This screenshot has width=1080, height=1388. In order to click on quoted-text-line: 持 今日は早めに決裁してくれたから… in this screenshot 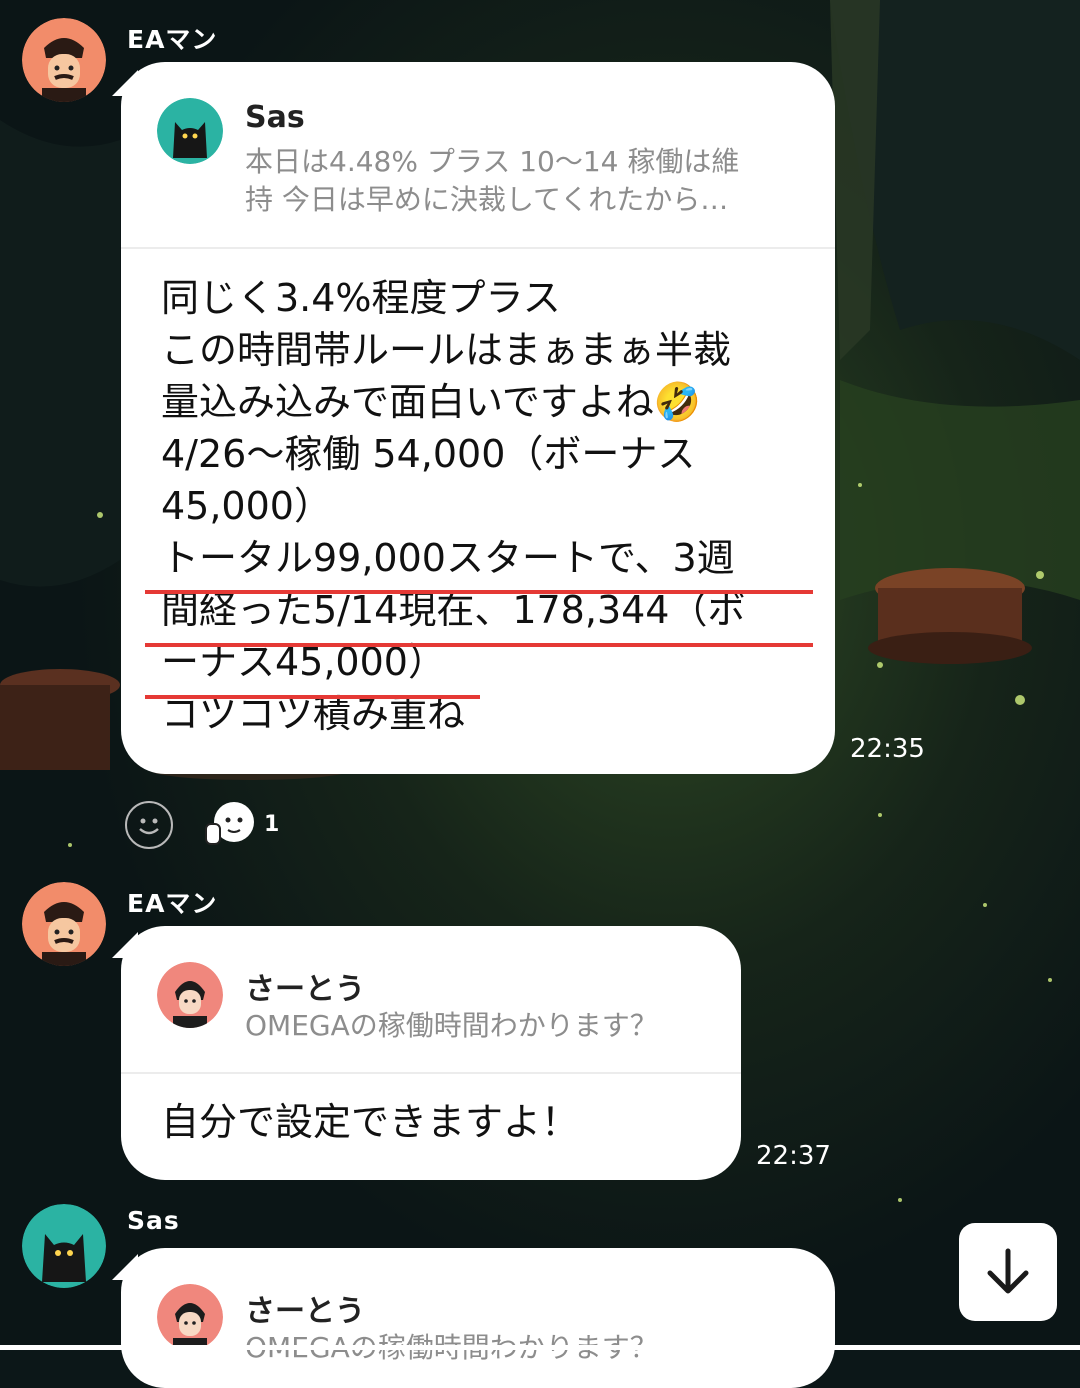, I will do `click(487, 199)`.